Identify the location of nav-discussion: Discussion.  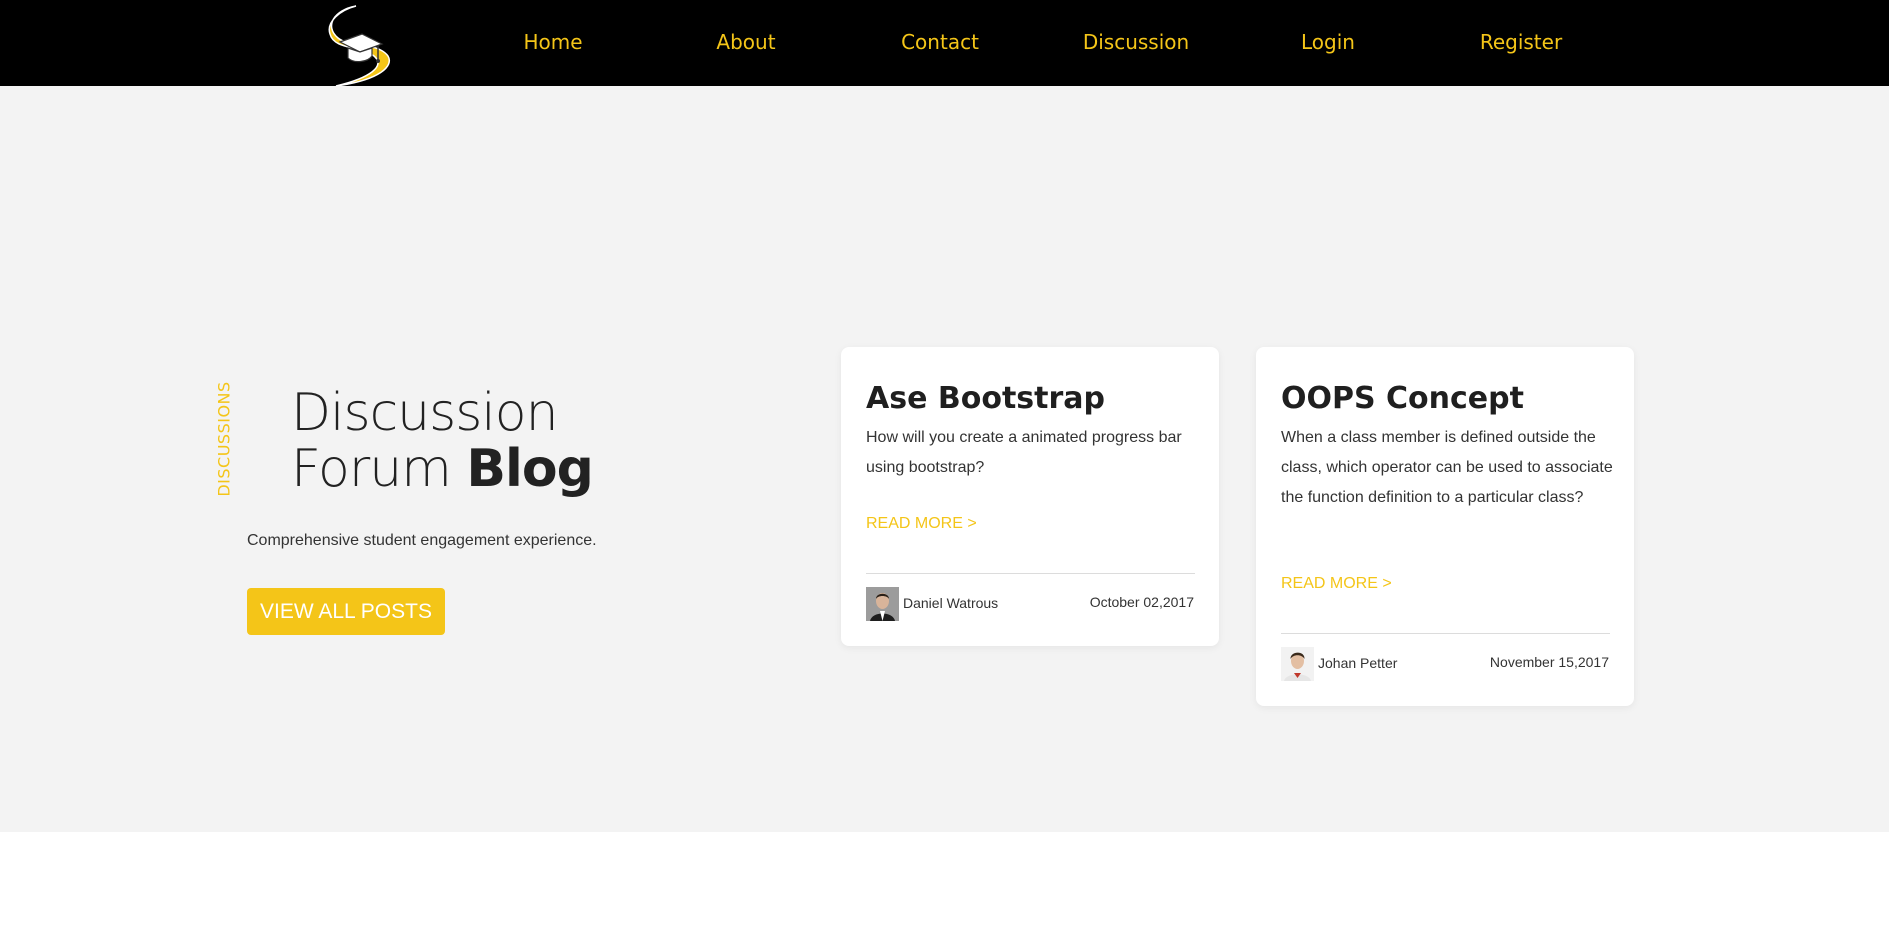
(1136, 42).